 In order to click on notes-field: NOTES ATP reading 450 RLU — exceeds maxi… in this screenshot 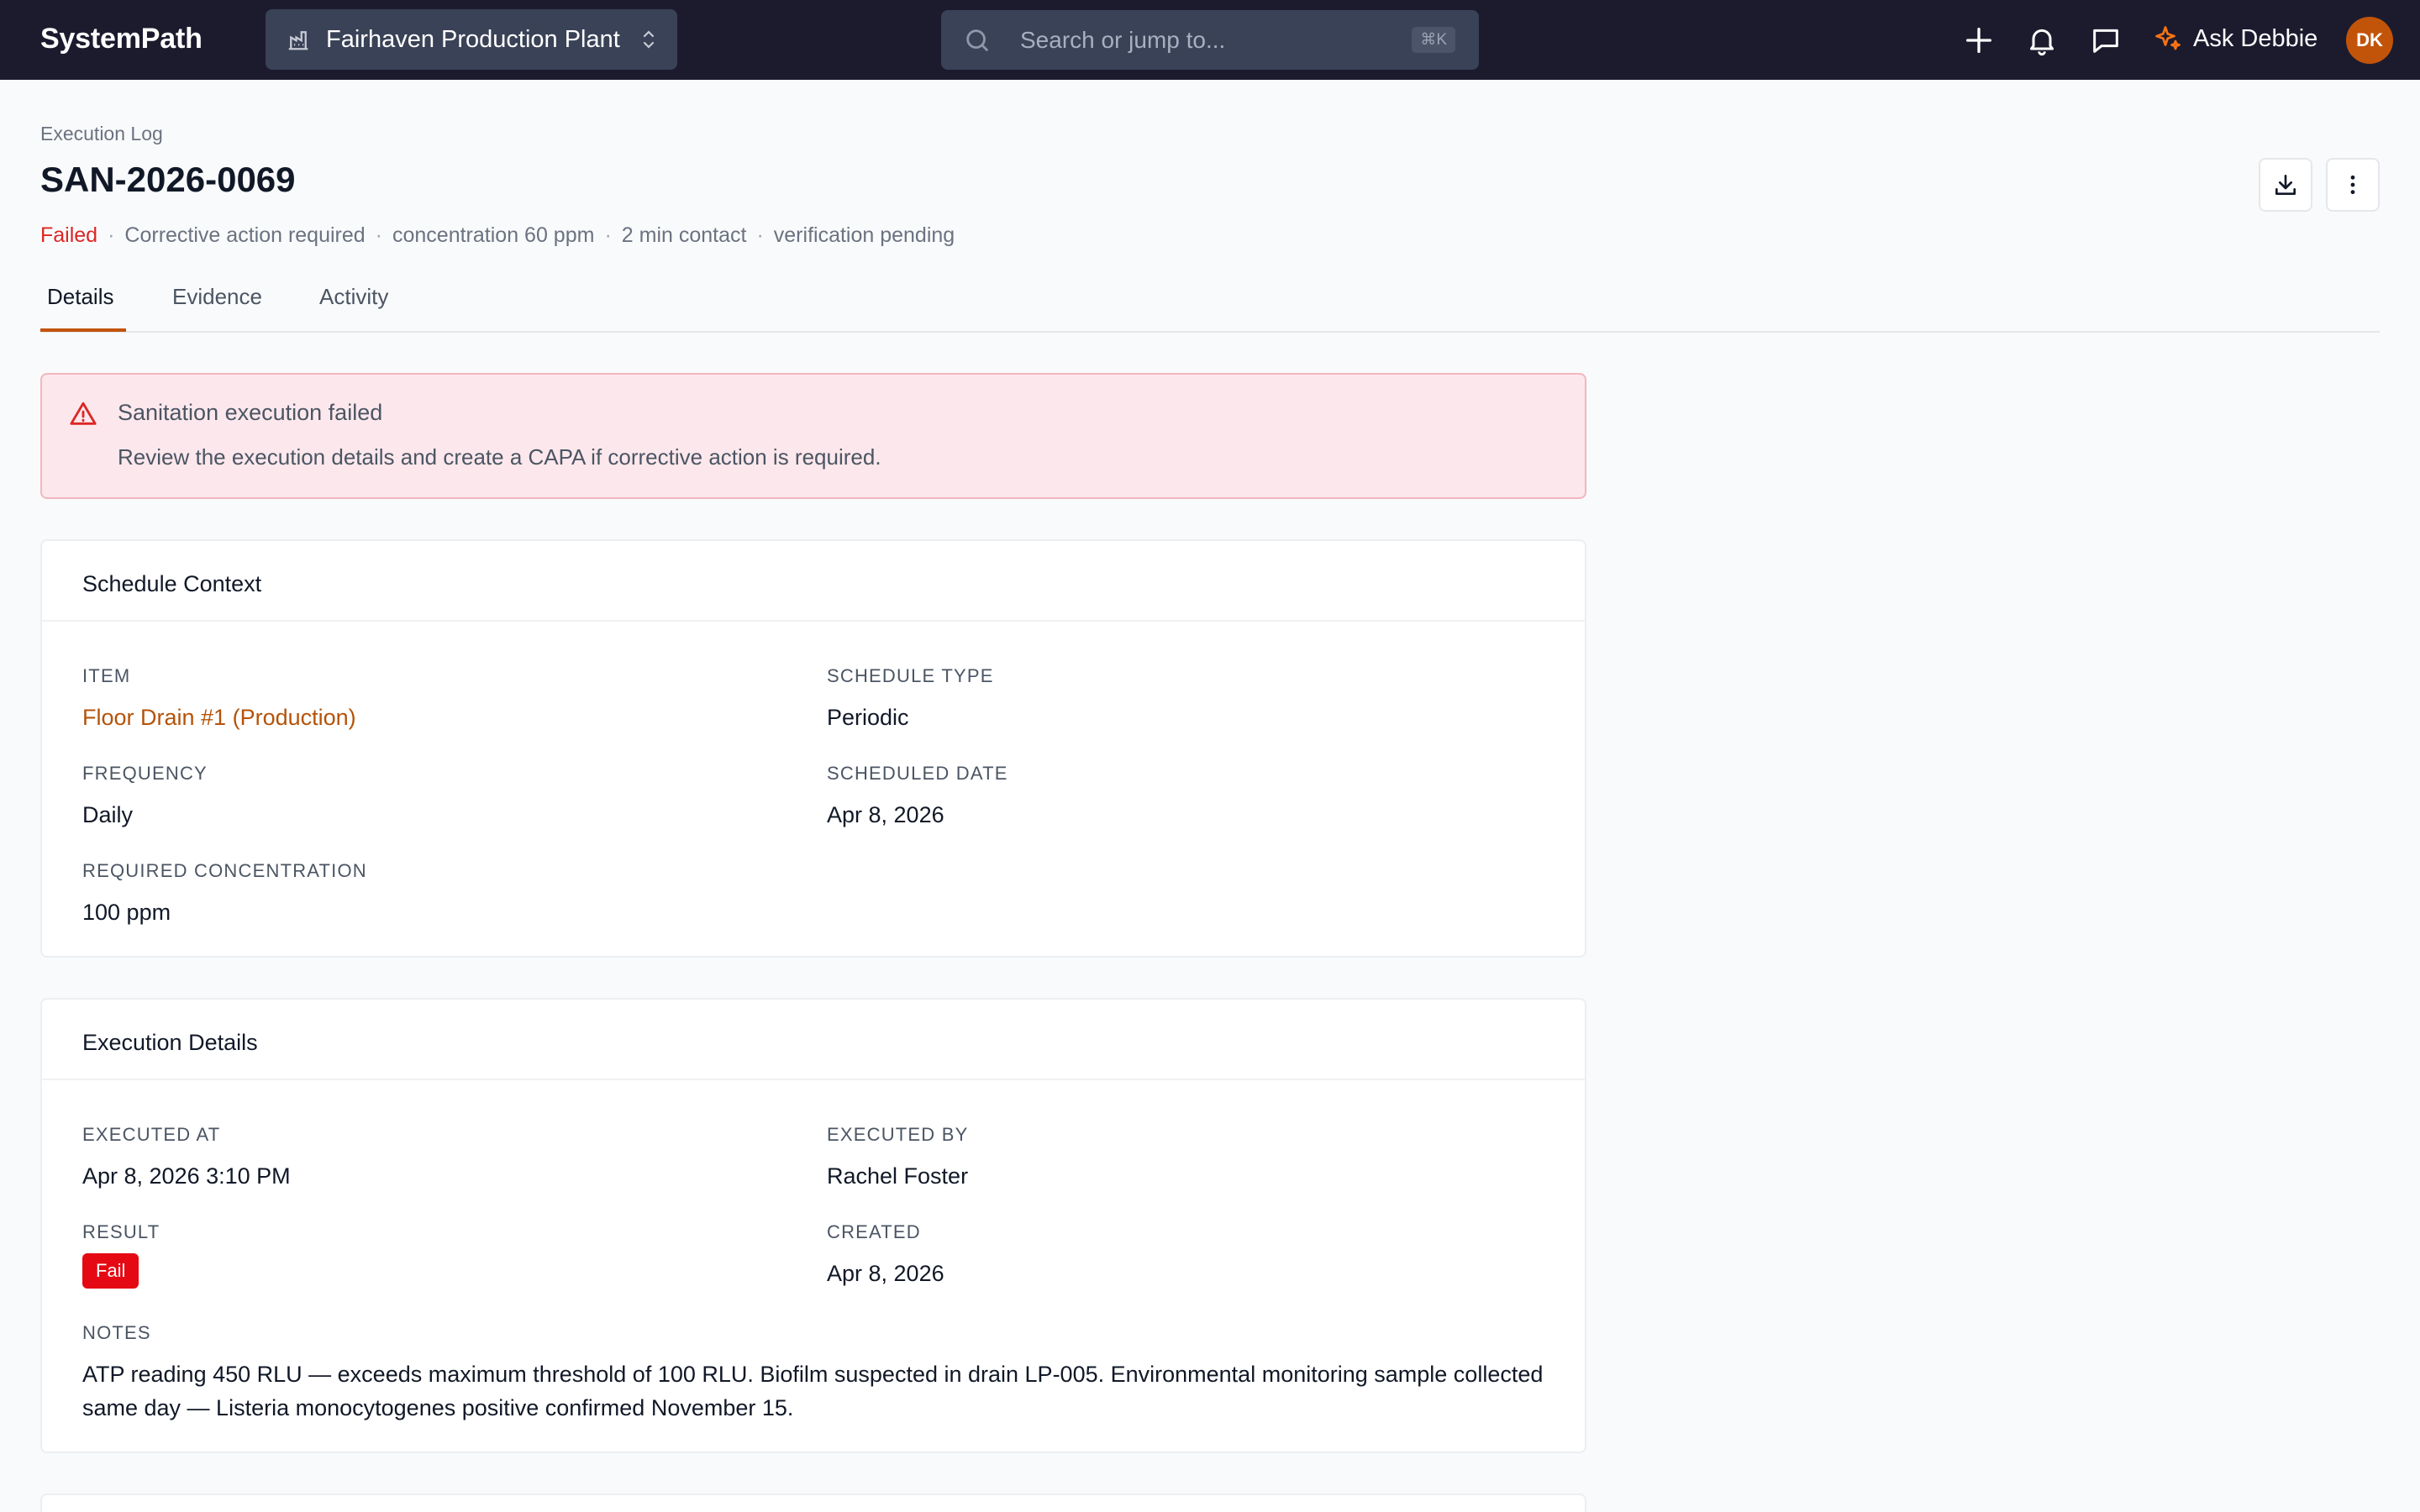, I will do `click(822, 1373)`.